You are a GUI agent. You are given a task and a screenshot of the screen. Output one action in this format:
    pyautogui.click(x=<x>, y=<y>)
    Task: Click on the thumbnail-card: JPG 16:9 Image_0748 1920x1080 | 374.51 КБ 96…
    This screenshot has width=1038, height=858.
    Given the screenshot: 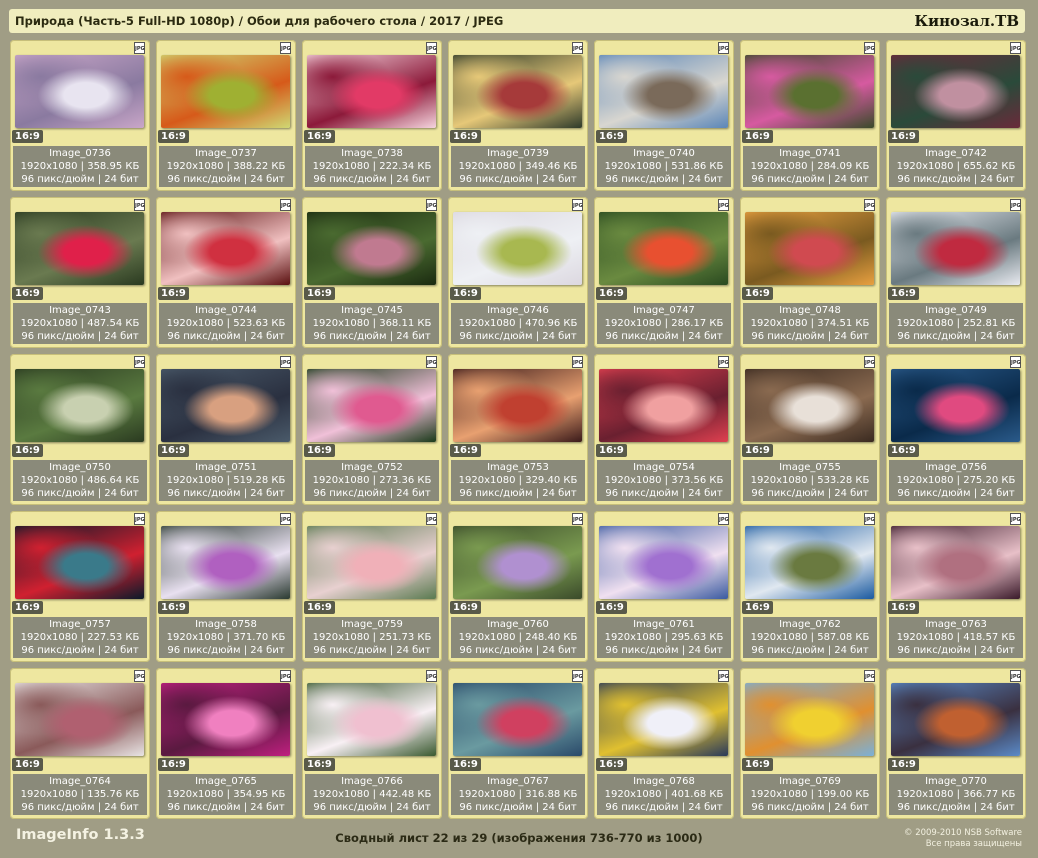 What is the action you would take?
    pyautogui.click(x=810, y=272)
    